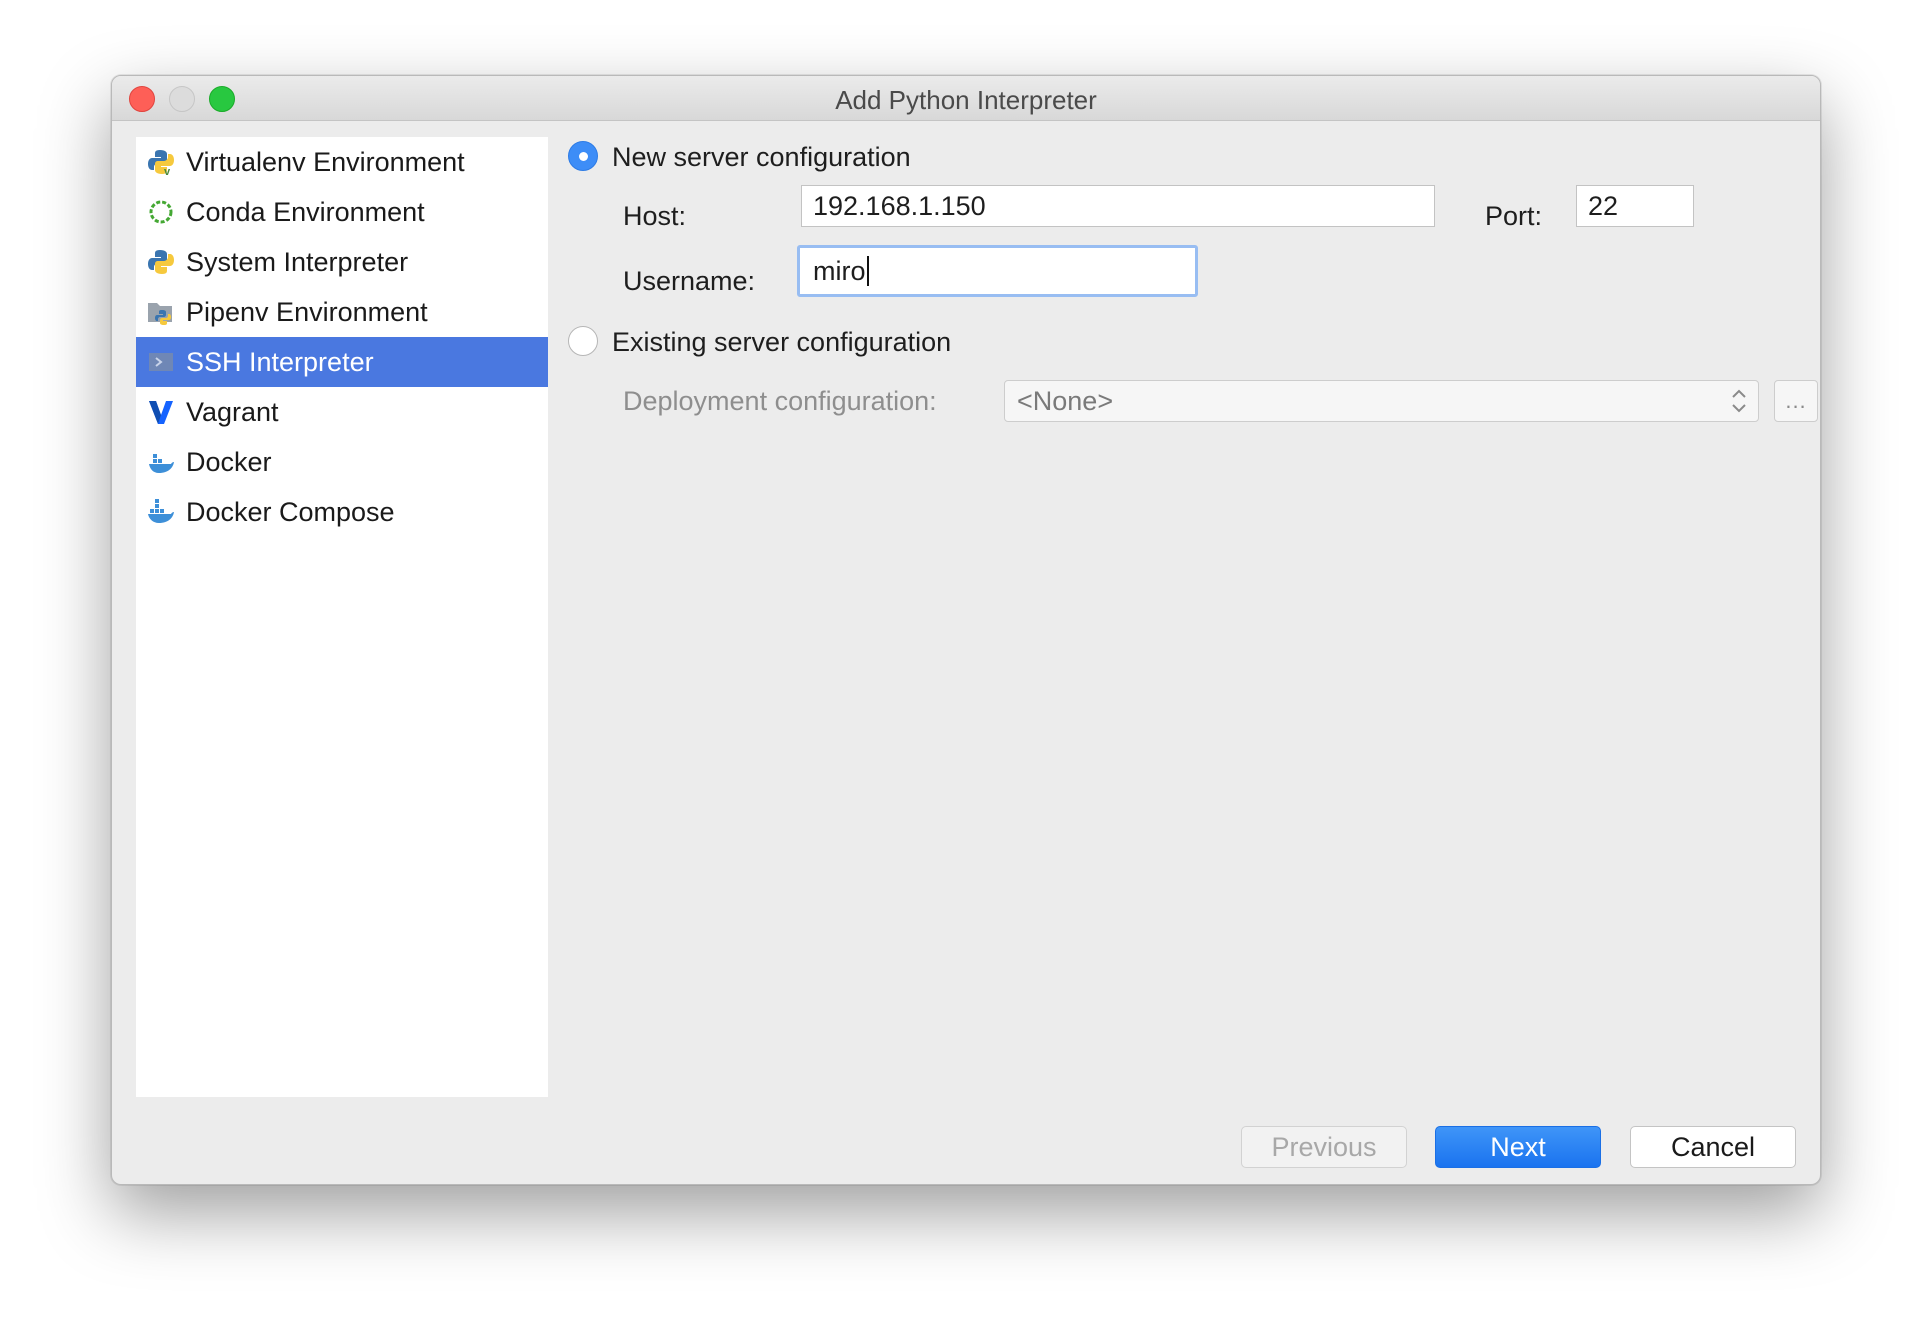 The height and width of the screenshot is (1330, 1930). I want to click on python-venv-icon: v, so click(161, 162).